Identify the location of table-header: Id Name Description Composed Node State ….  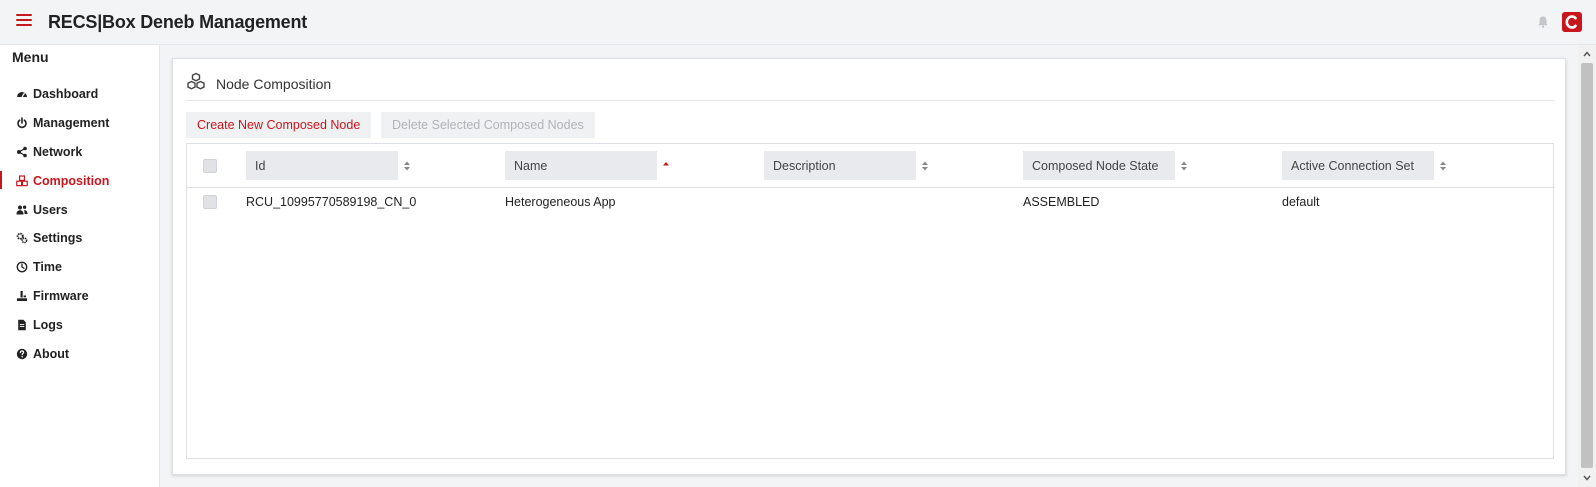
(871, 166).